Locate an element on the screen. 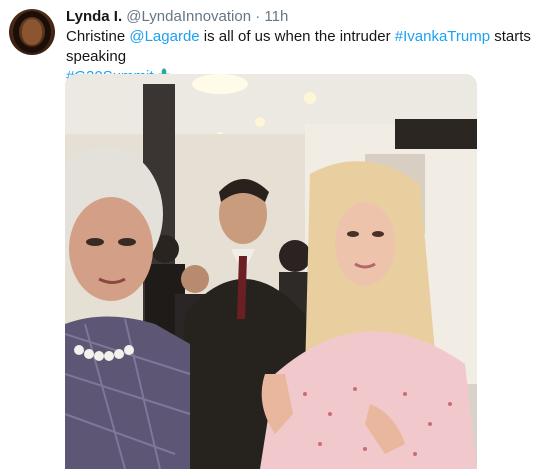 The width and height of the screenshot is (550, 469). mention-link: @Lagarde is located at coordinates (164, 36).